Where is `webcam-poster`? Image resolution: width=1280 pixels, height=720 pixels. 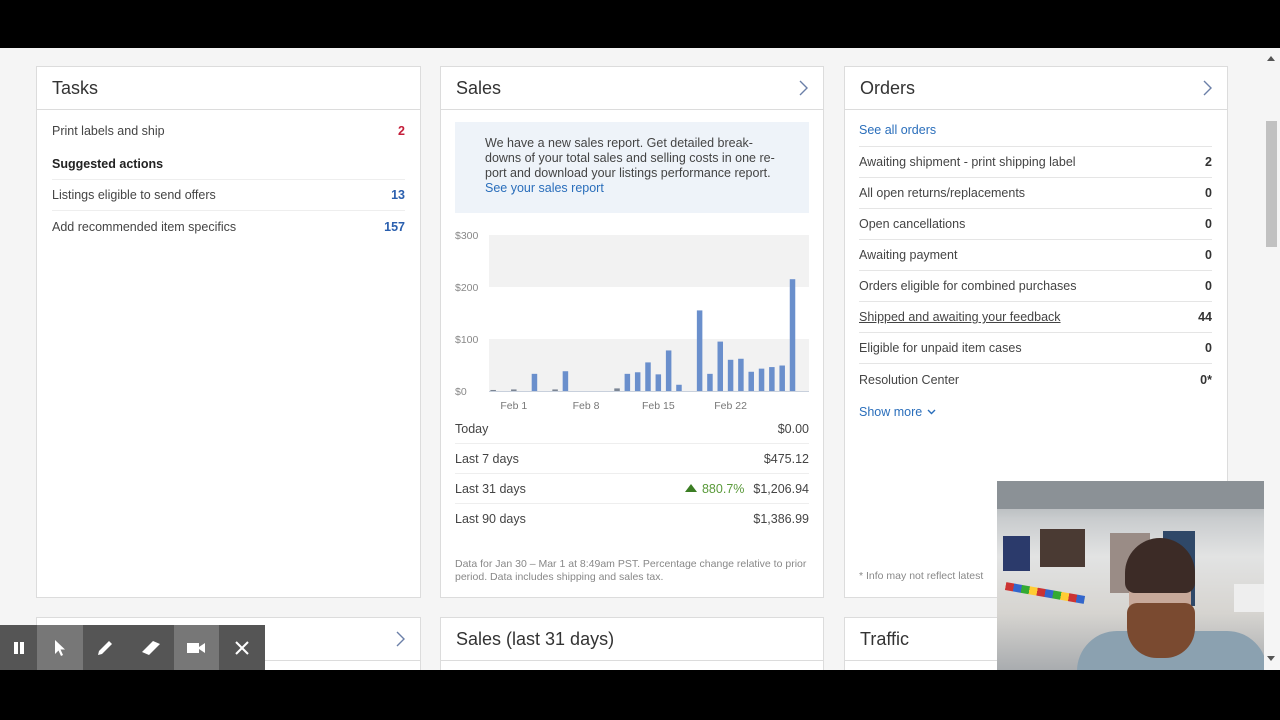
webcam-poster is located at coordinates (1016, 553).